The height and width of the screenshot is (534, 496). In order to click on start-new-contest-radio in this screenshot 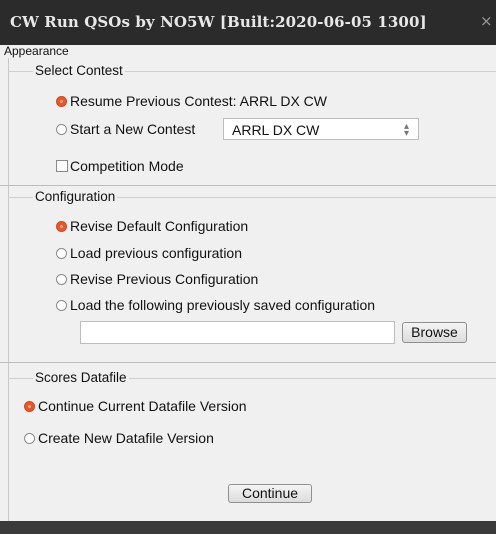, I will do `click(61, 129)`.